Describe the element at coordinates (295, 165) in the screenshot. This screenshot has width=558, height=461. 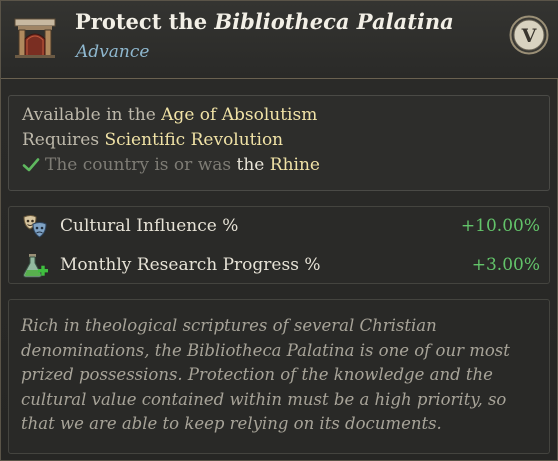
I see `condition-link: Rhine` at that location.